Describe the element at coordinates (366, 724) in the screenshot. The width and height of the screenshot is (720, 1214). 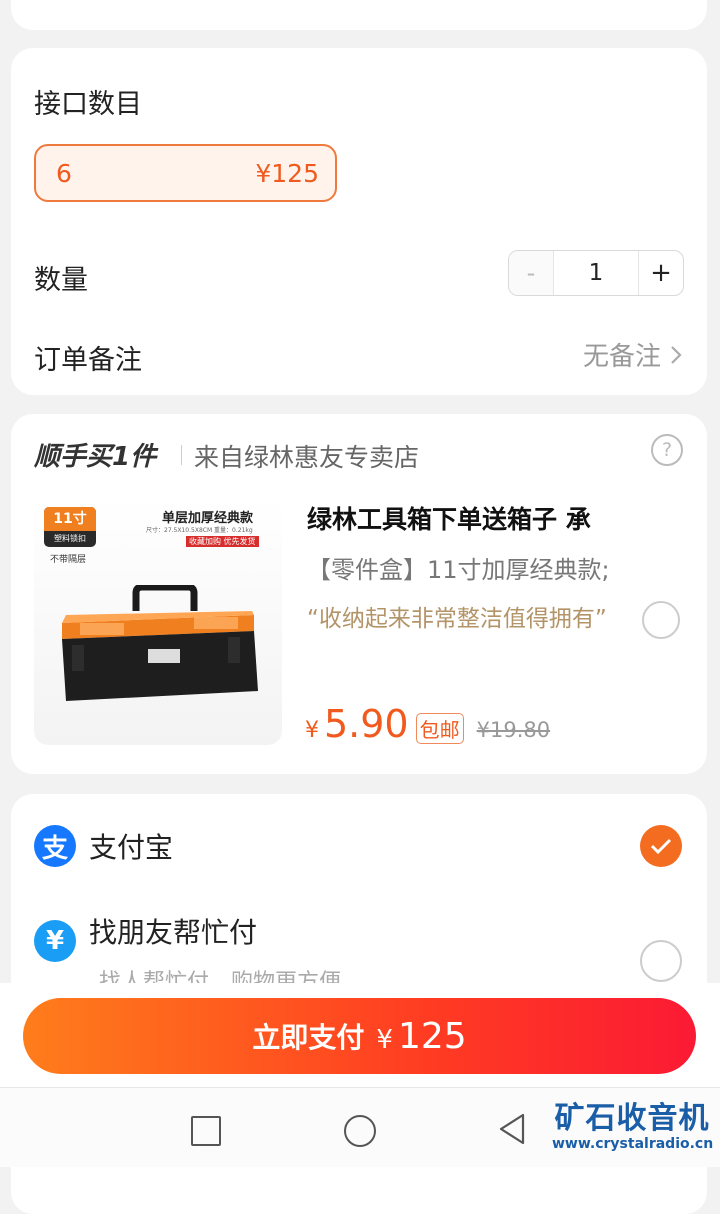
I see `product-price: 5.90` at that location.